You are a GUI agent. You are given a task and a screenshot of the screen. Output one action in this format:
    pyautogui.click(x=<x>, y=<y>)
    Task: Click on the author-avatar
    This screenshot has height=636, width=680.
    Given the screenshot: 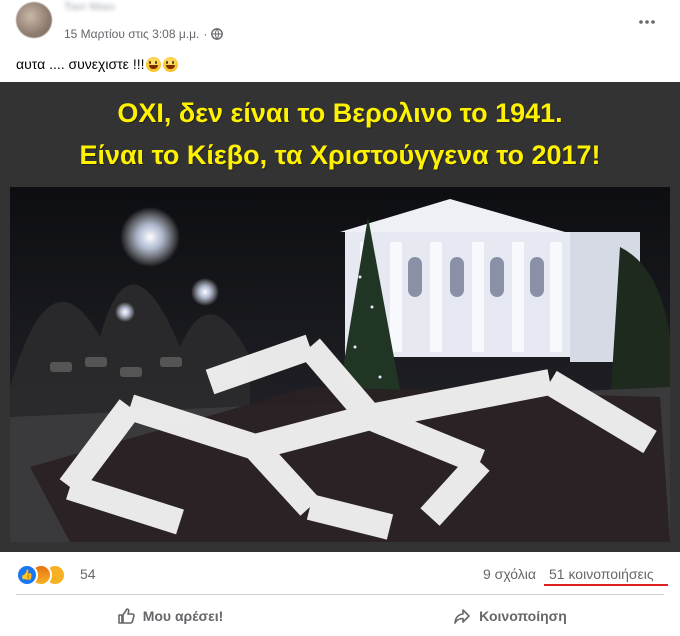 What is the action you would take?
    pyautogui.click(x=34, y=20)
    